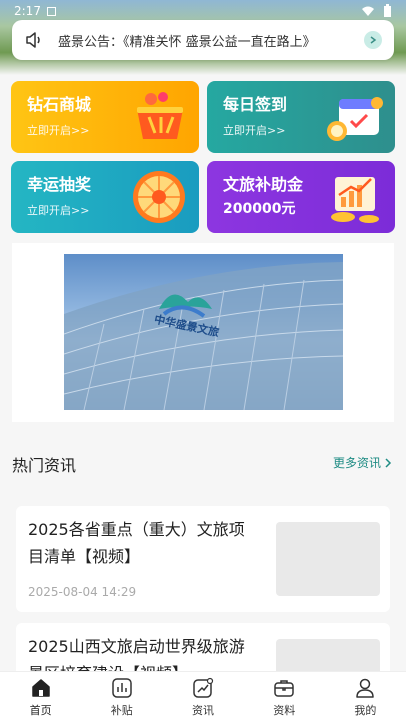  What do you see at coordinates (105, 197) in the screenshot?
I see `lucky-draw-card: 幸运抽奖 立即开启>>` at bounding box center [105, 197].